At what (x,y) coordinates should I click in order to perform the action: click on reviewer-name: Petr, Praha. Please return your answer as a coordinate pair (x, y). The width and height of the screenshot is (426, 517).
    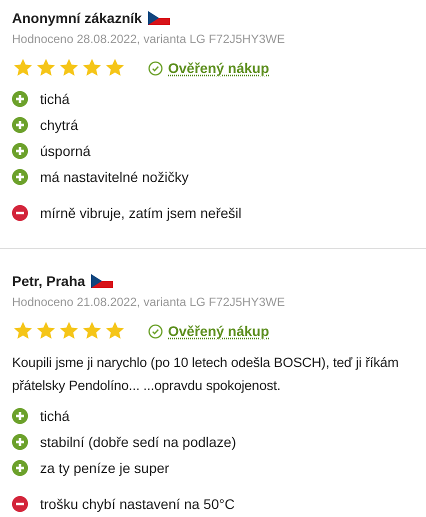
    Looking at the image, I should click on (49, 281).